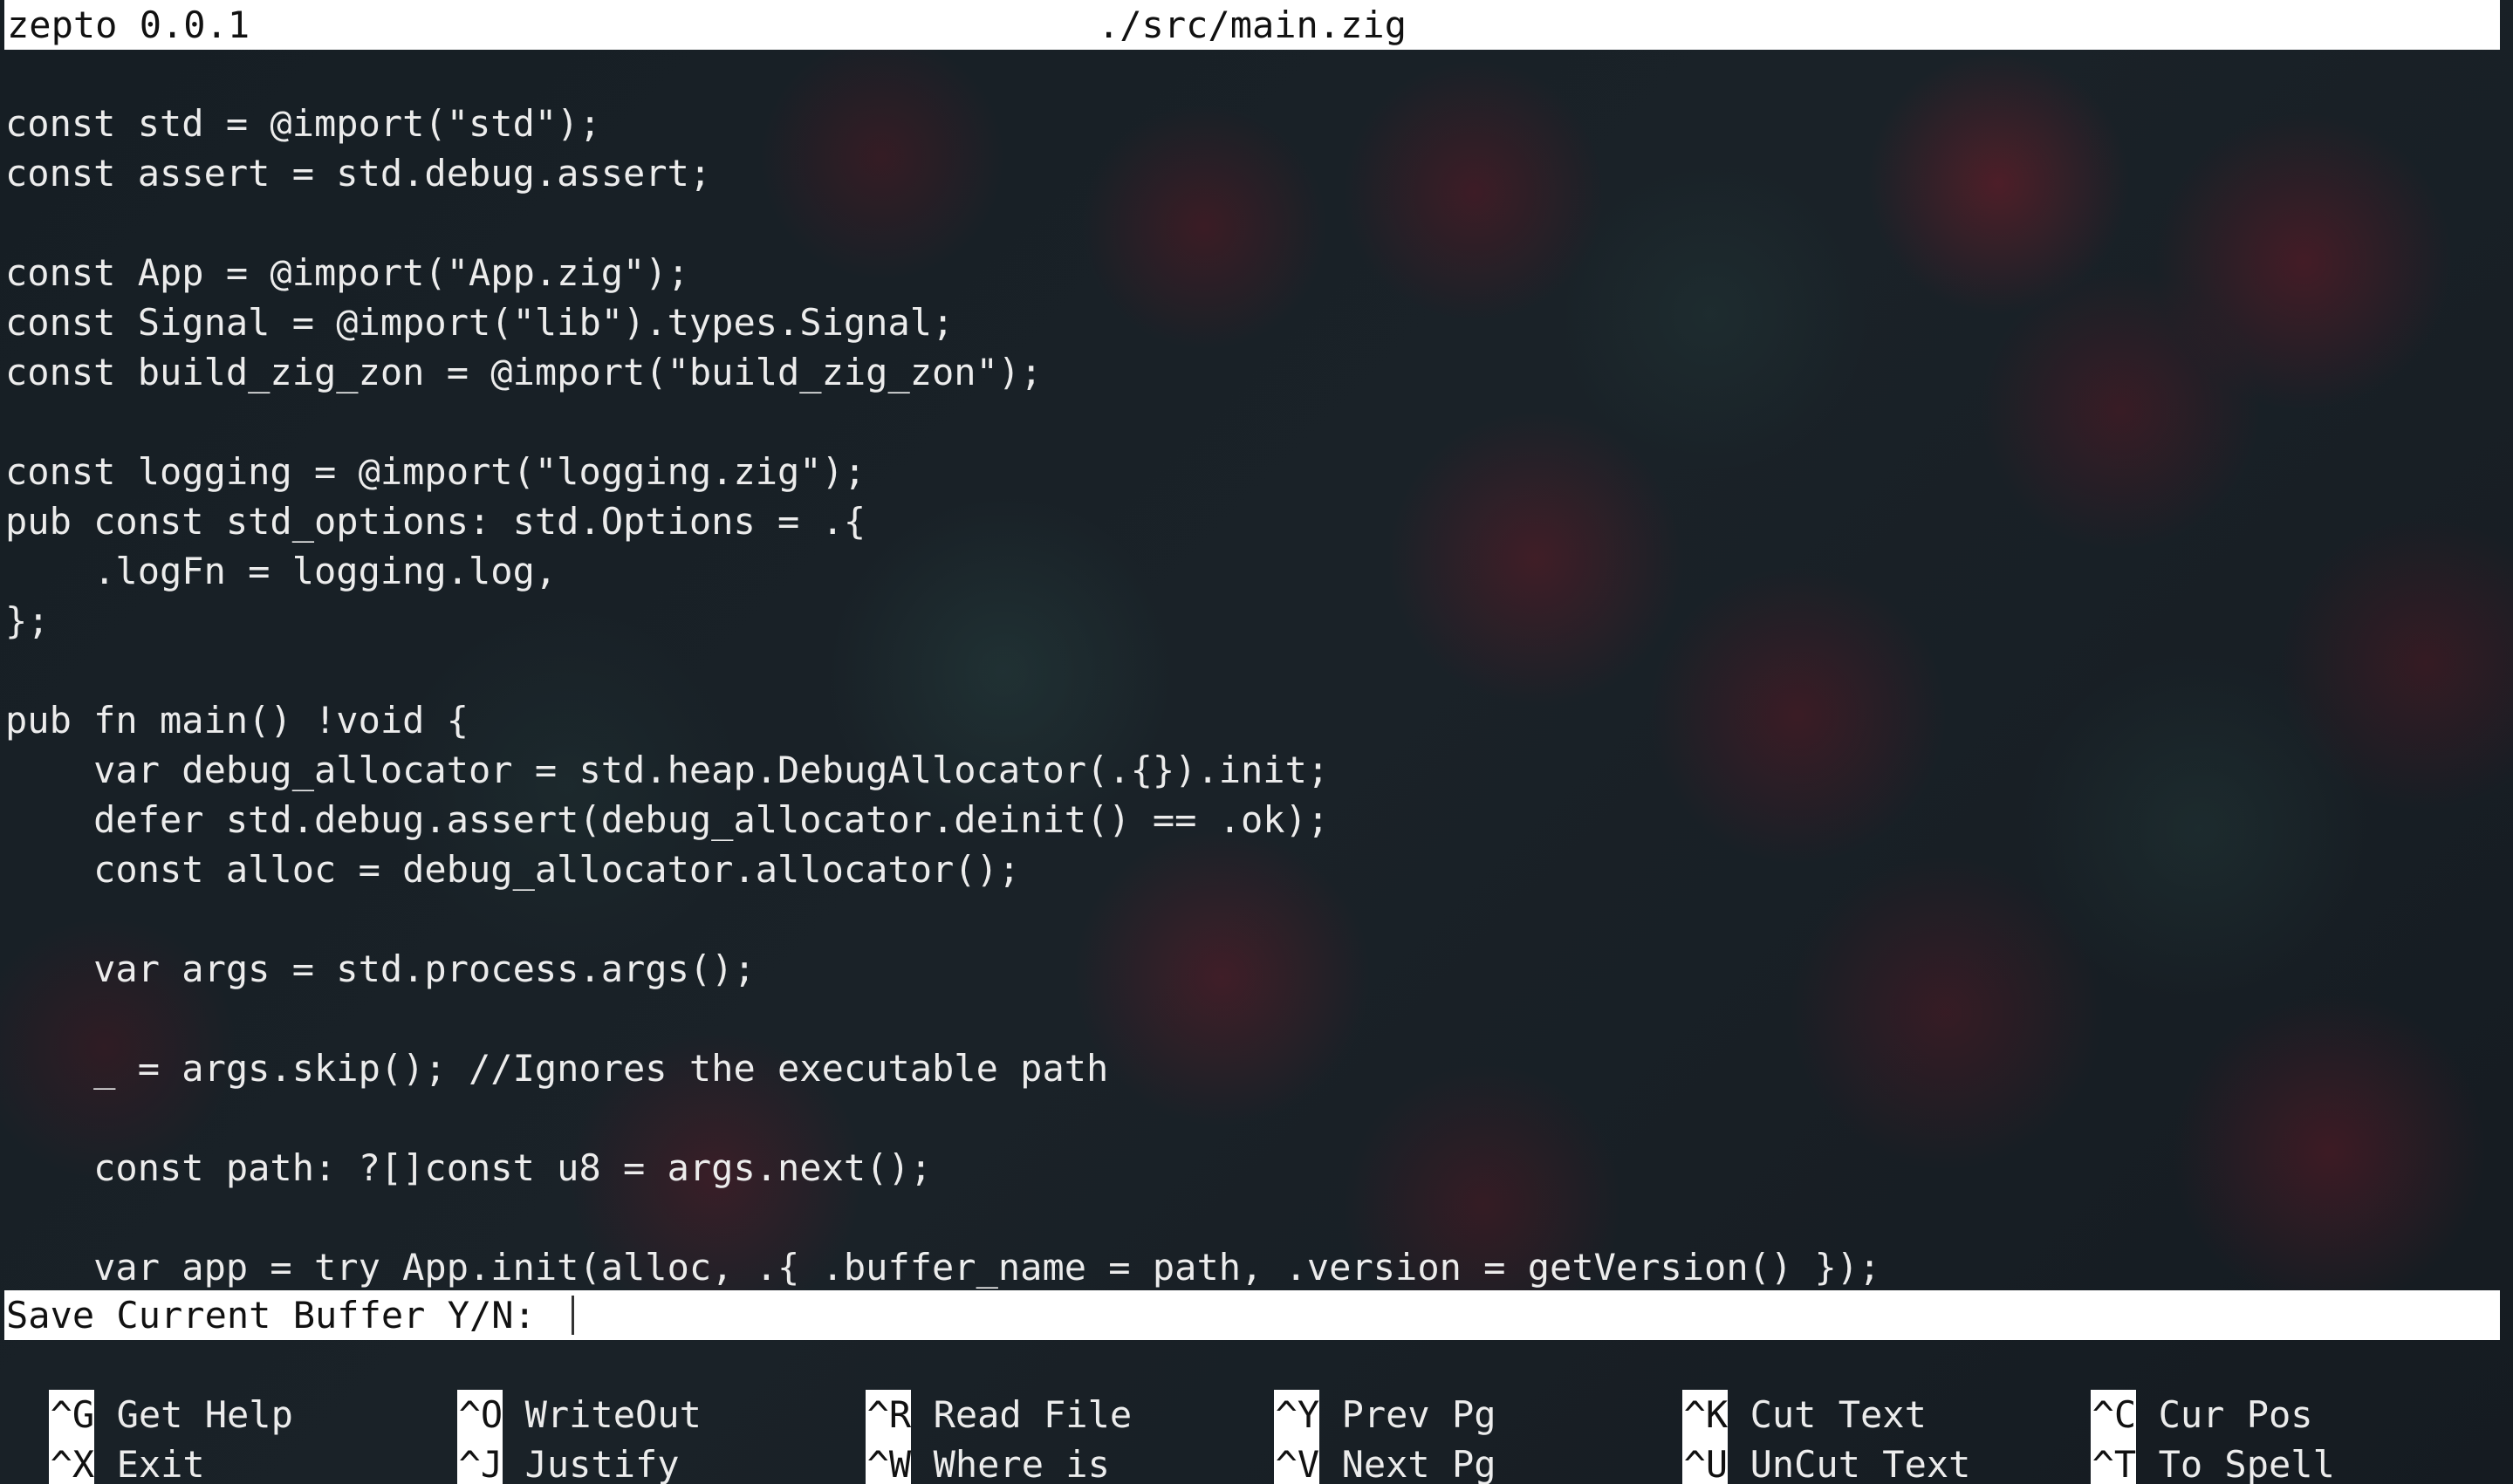  Describe the element at coordinates (602, 1463) in the screenshot. I see `shortcut-label: Justify` at that location.